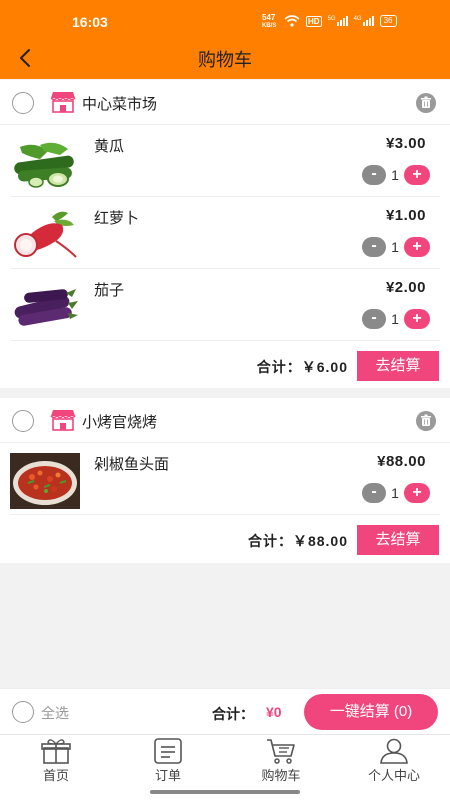 The height and width of the screenshot is (800, 450). I want to click on item-price: ¥2.00, so click(405, 287).